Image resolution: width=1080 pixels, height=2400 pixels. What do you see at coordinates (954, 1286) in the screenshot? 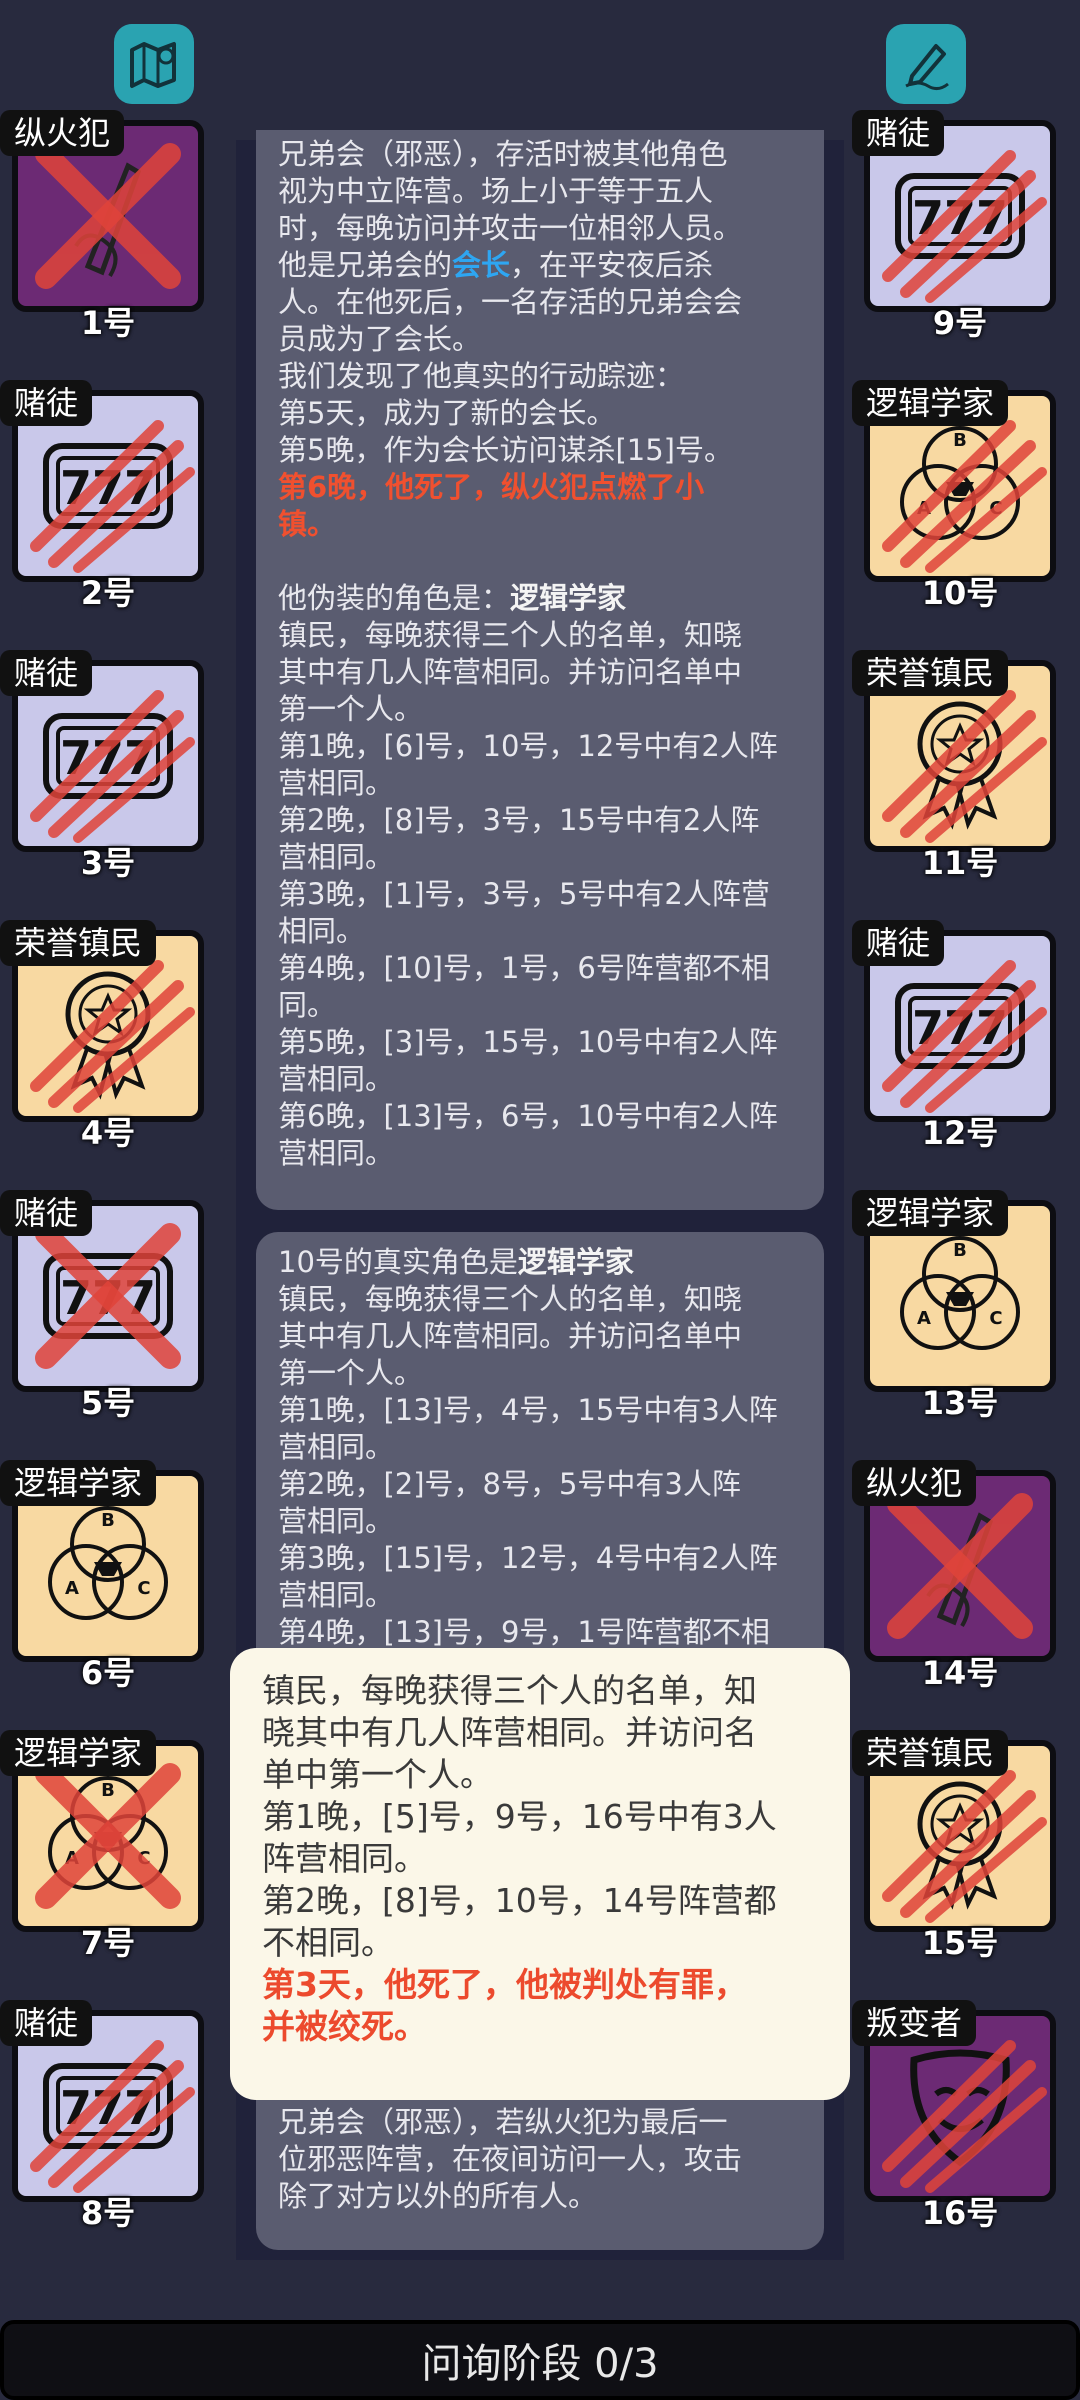
I see `player-card: B A C 逻辑学家 13号` at bounding box center [954, 1286].